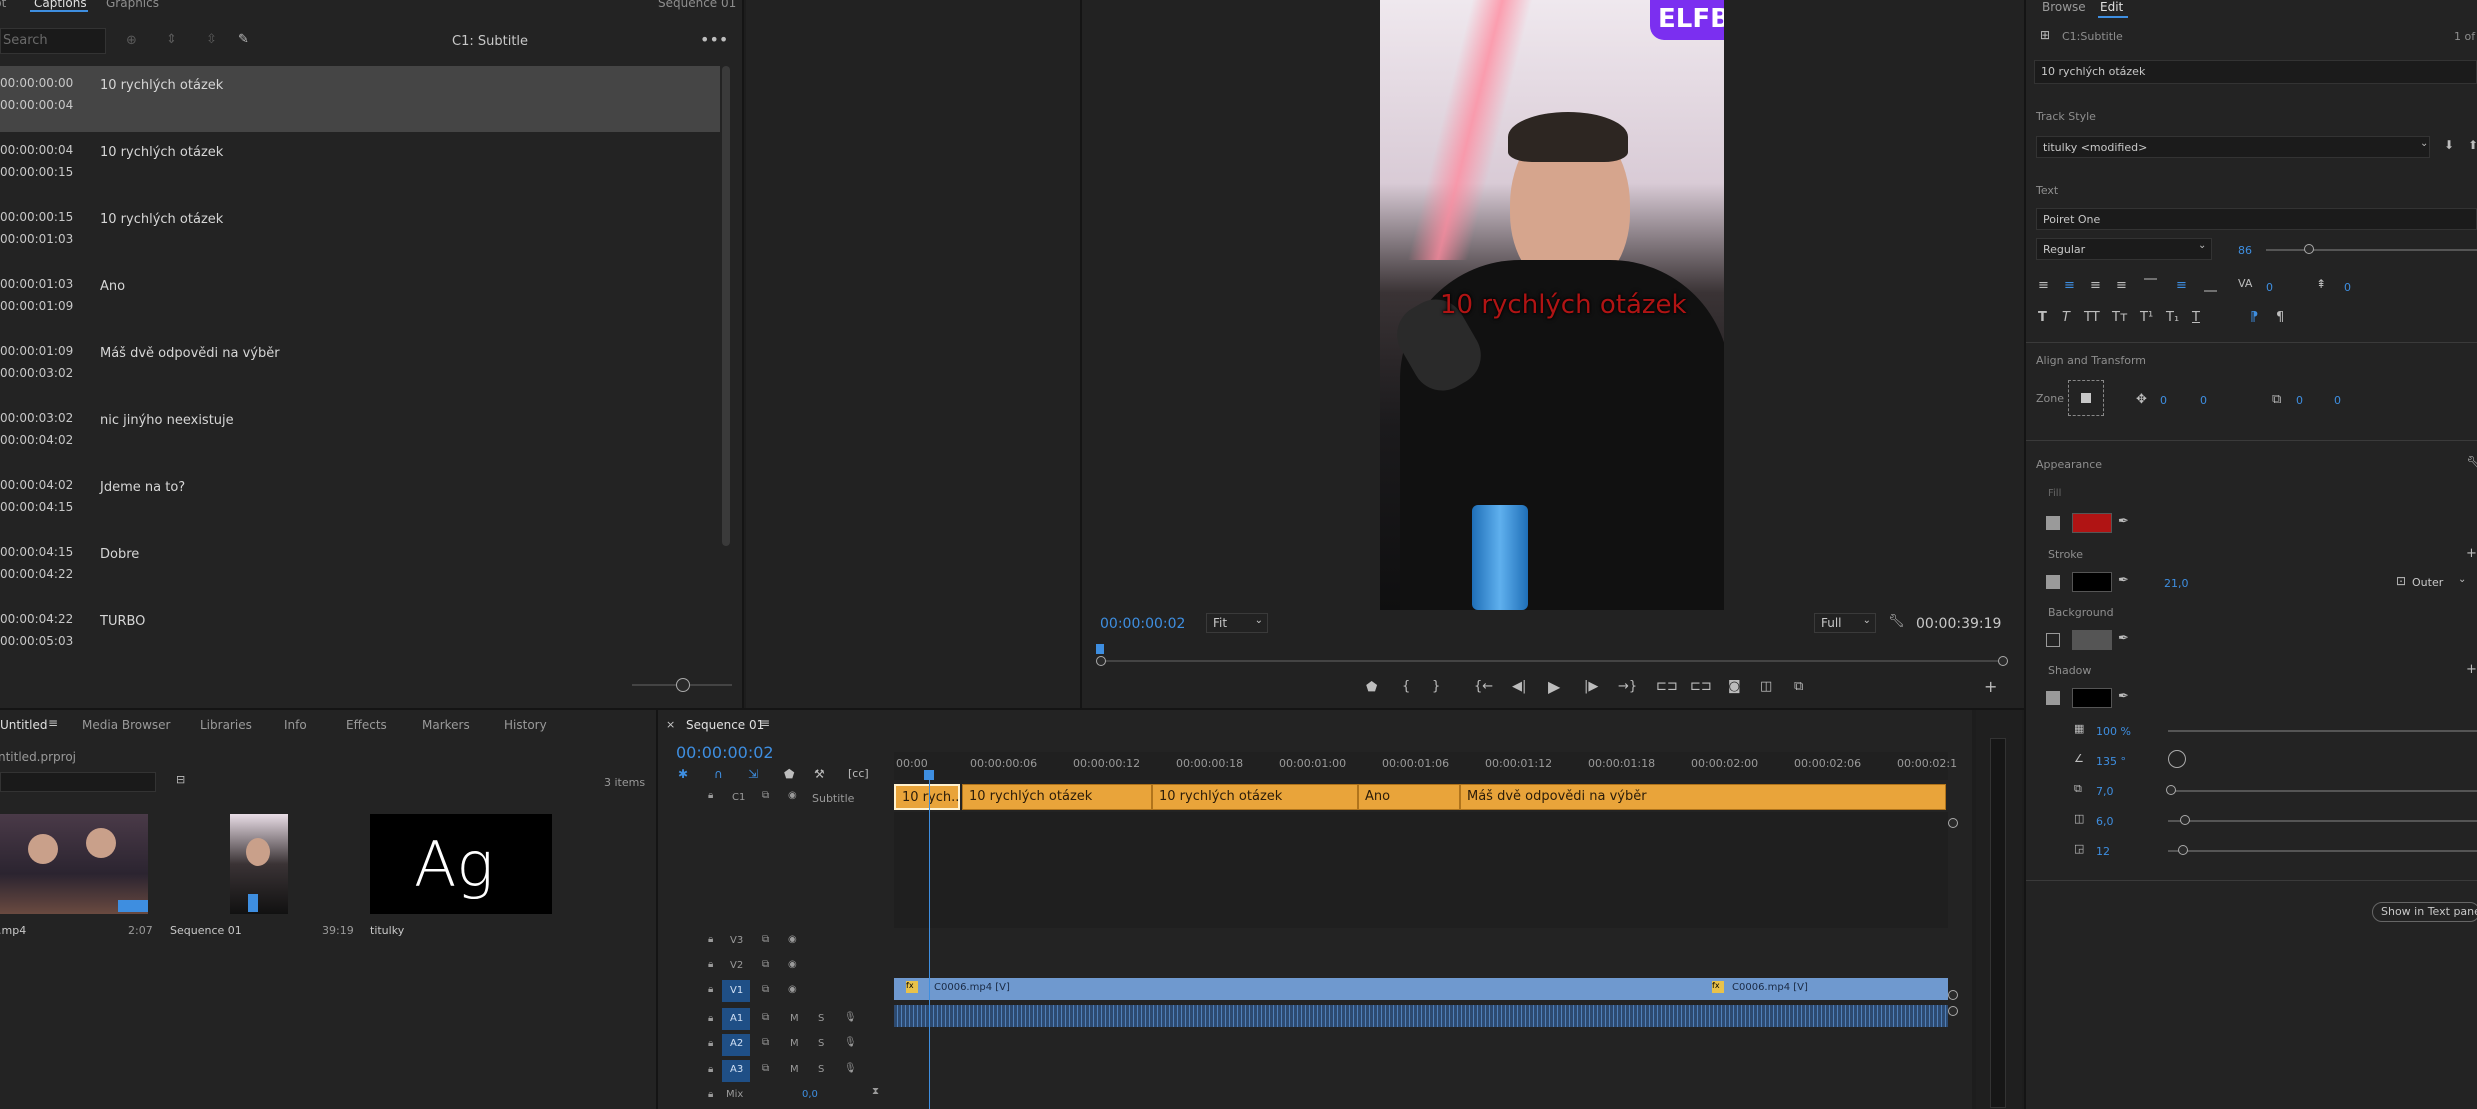 This screenshot has width=2477, height=1109. I want to click on all-caps-icon: TT, so click(2092, 317).